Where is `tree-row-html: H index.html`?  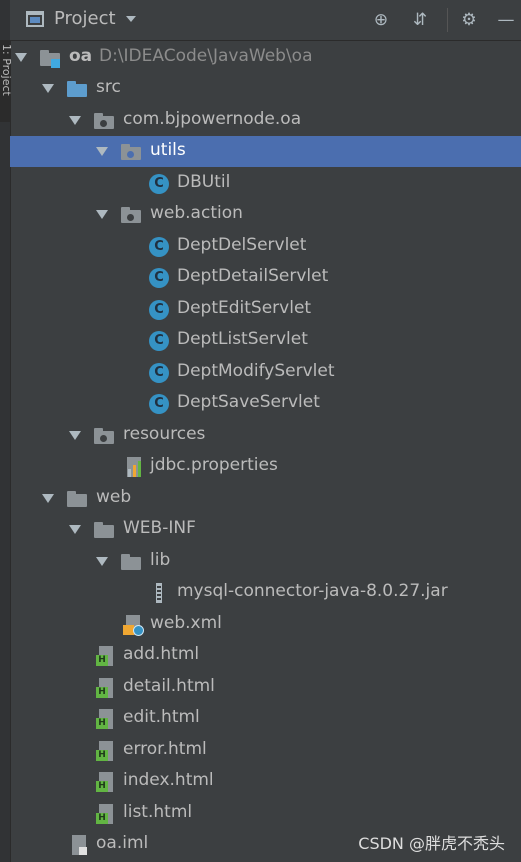
tree-row-html: H index.html is located at coordinates (265, 781).